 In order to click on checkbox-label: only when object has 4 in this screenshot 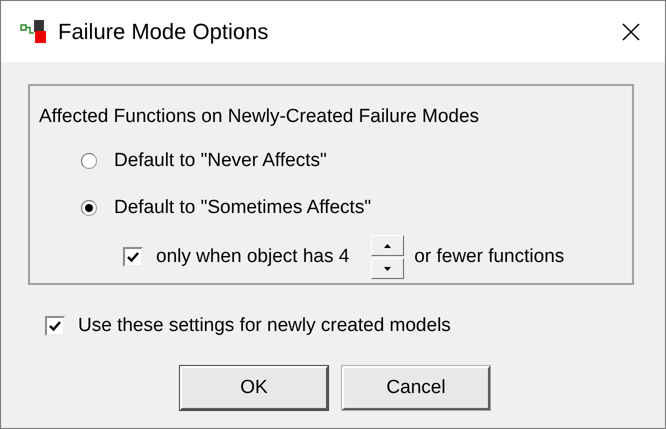, I will do `click(253, 257)`.